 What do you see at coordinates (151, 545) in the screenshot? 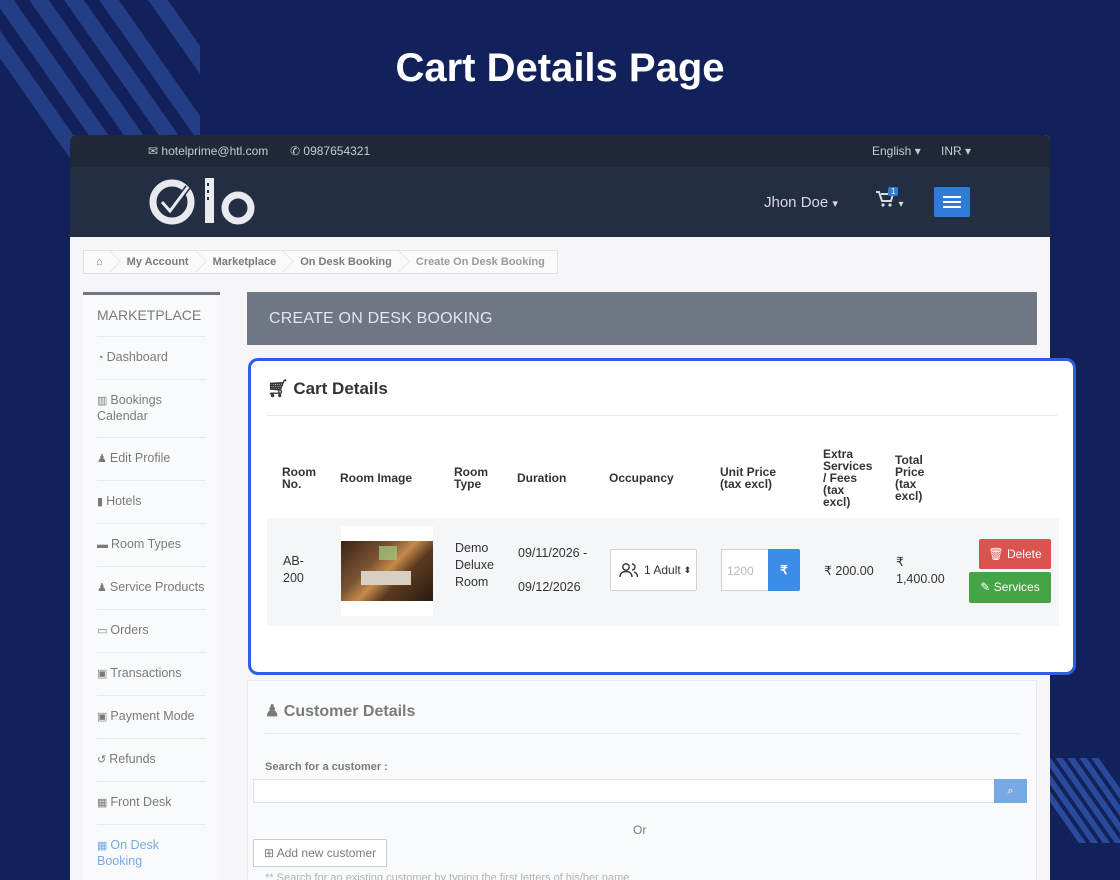
I see `sidebar-item-room-types: ▬ Room Types` at bounding box center [151, 545].